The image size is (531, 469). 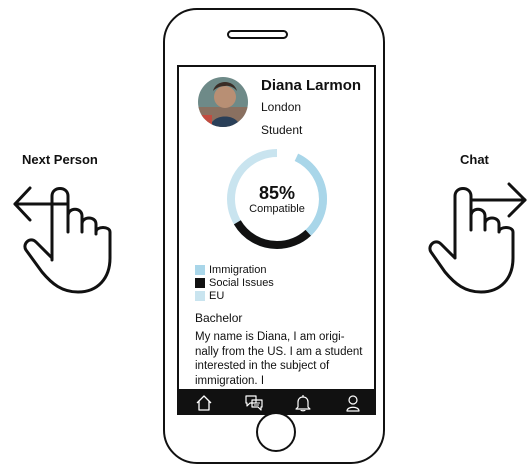 I want to click on bell-icon, so click(x=303, y=403).